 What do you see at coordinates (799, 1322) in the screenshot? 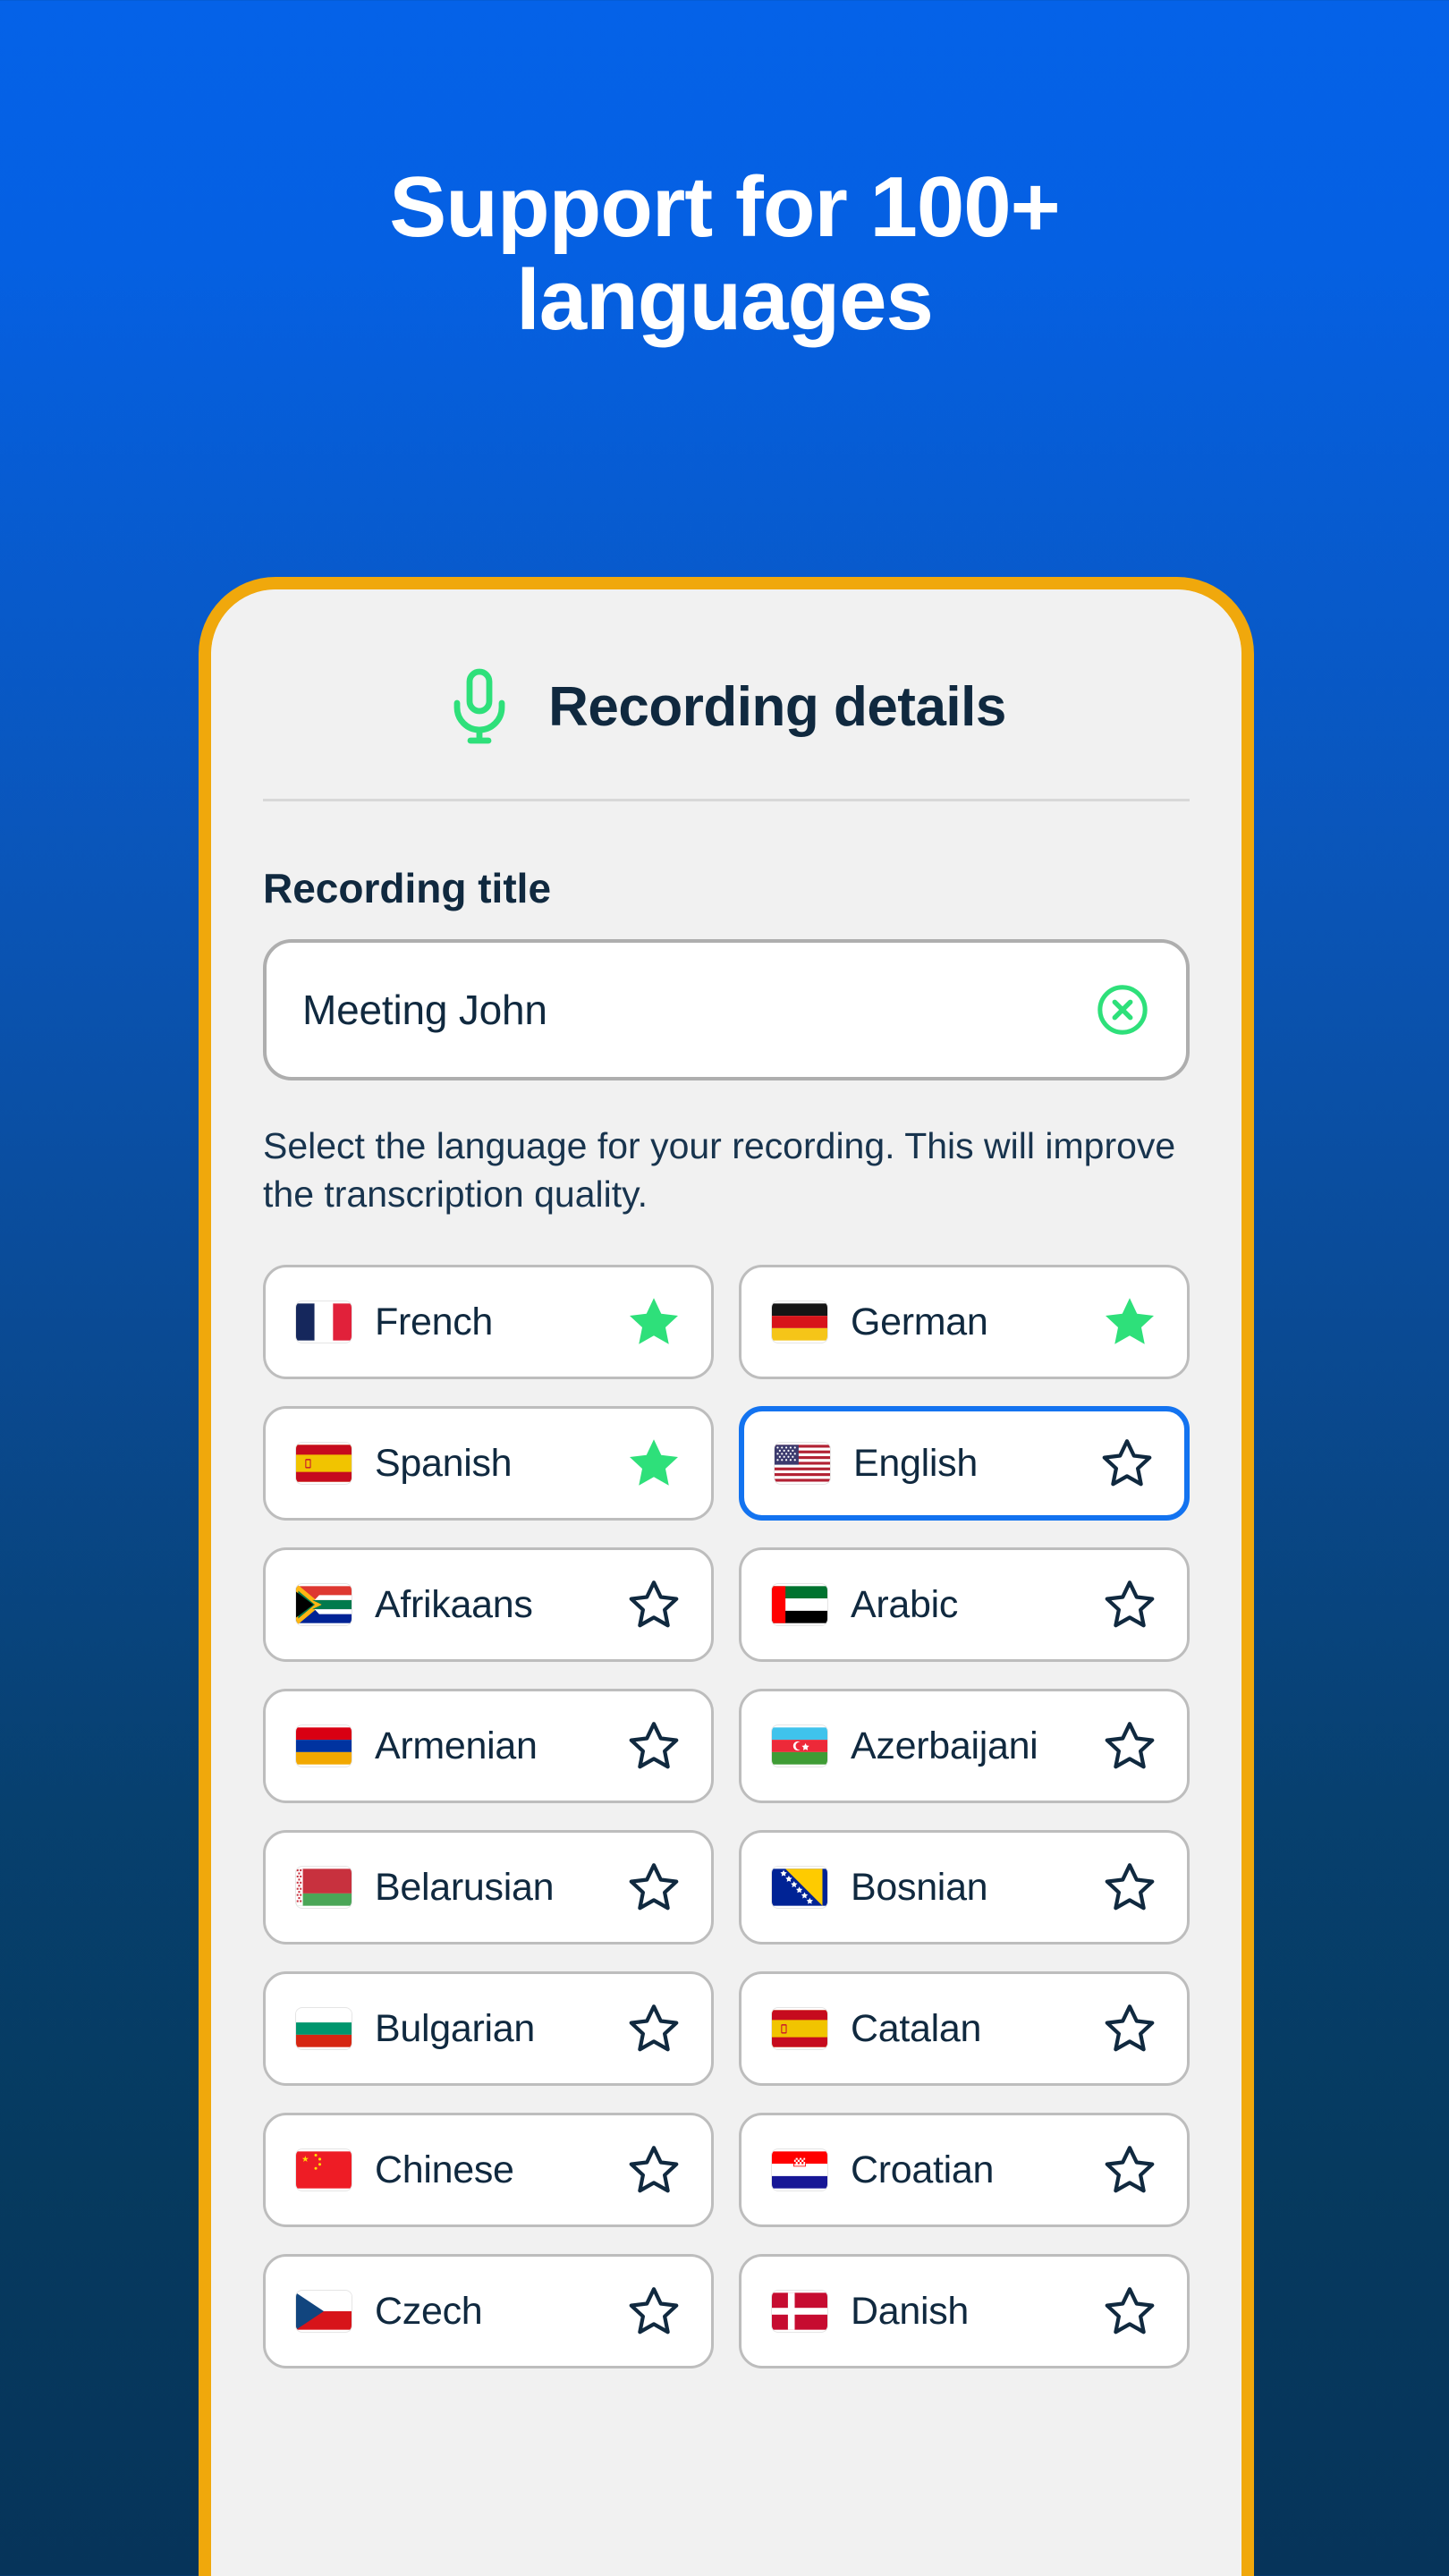
I see `flag-icon-de` at bounding box center [799, 1322].